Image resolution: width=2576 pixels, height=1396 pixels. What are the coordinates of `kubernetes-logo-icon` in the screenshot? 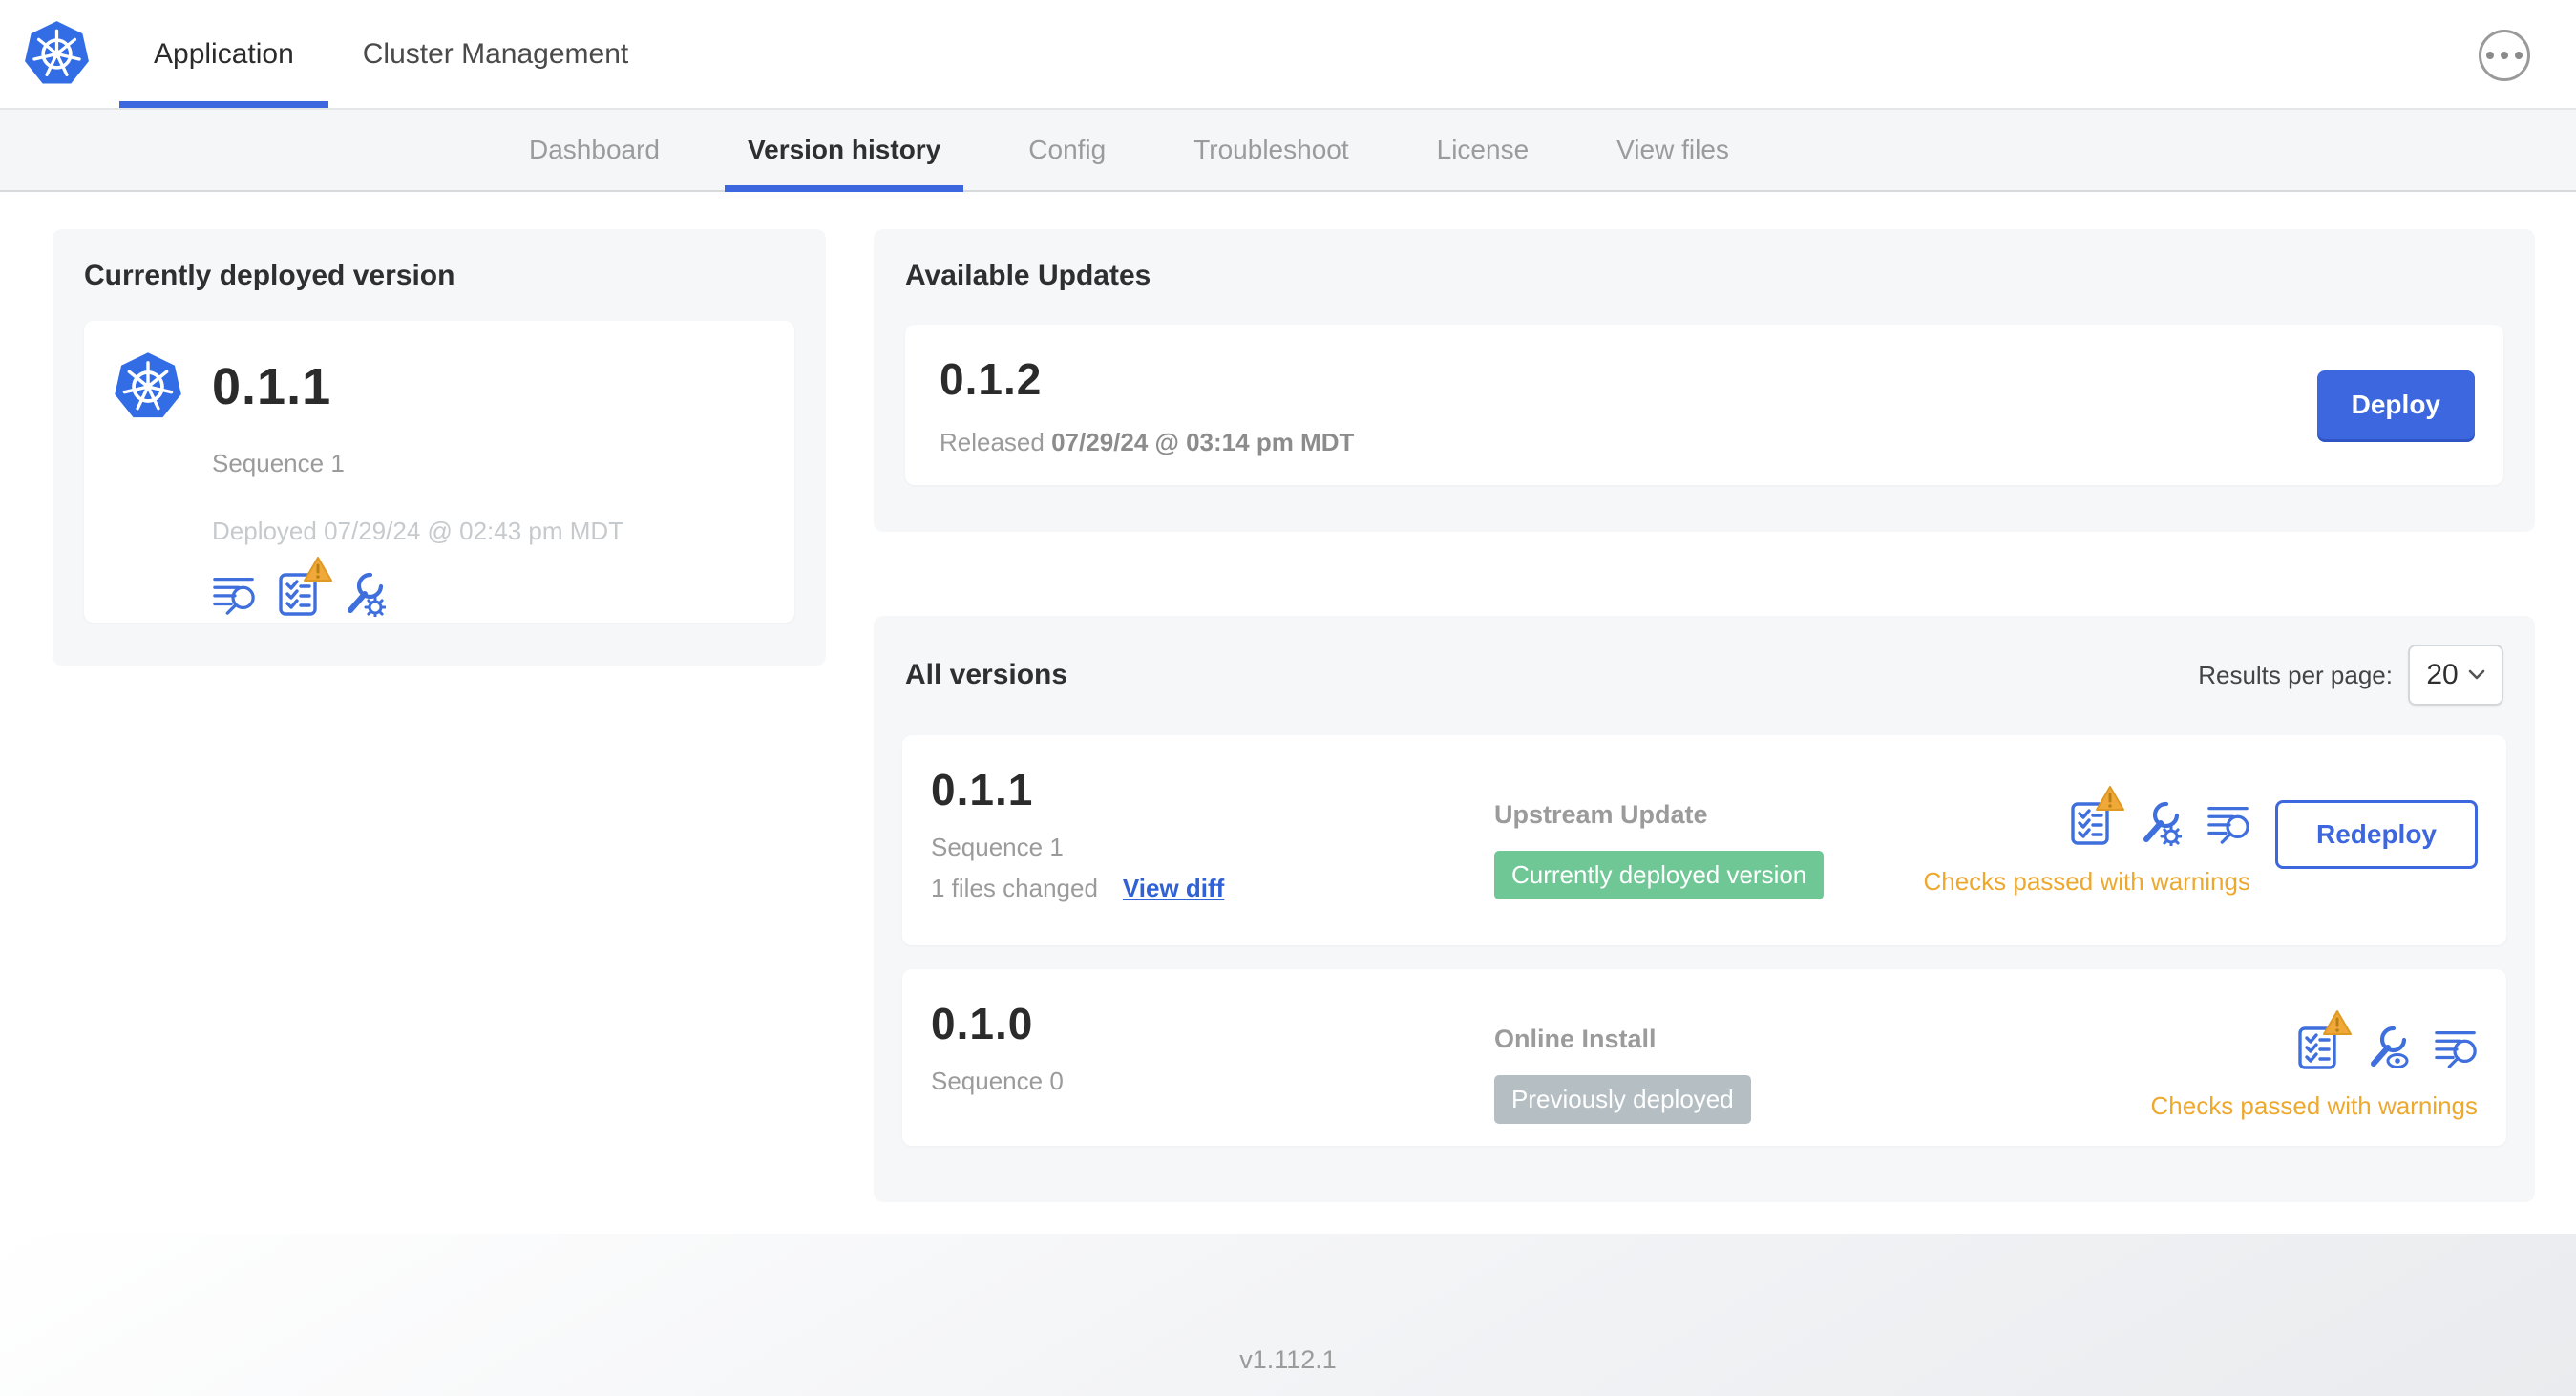 It's located at (57, 52).